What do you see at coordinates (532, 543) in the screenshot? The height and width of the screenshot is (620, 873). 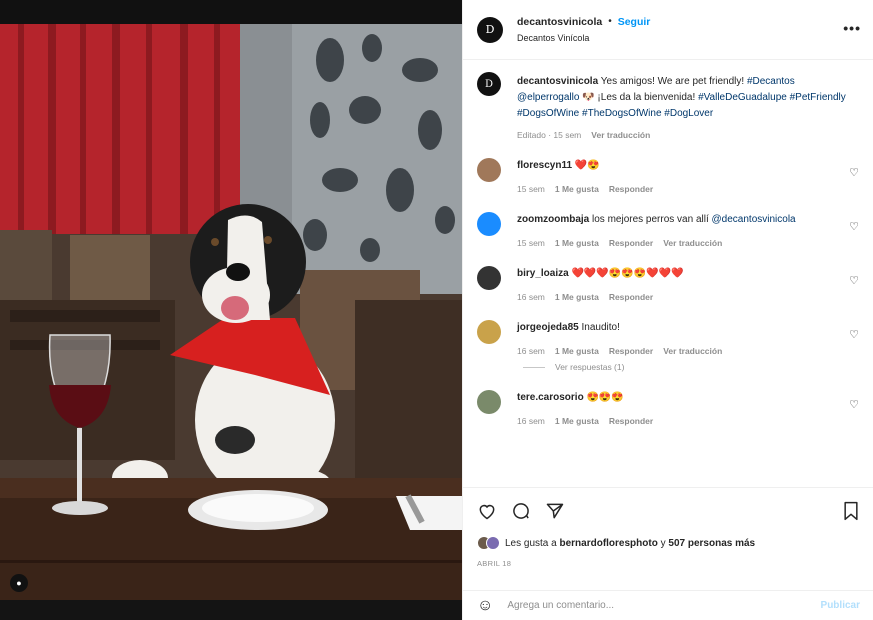 I see `likes-prefix: Les gusta a` at bounding box center [532, 543].